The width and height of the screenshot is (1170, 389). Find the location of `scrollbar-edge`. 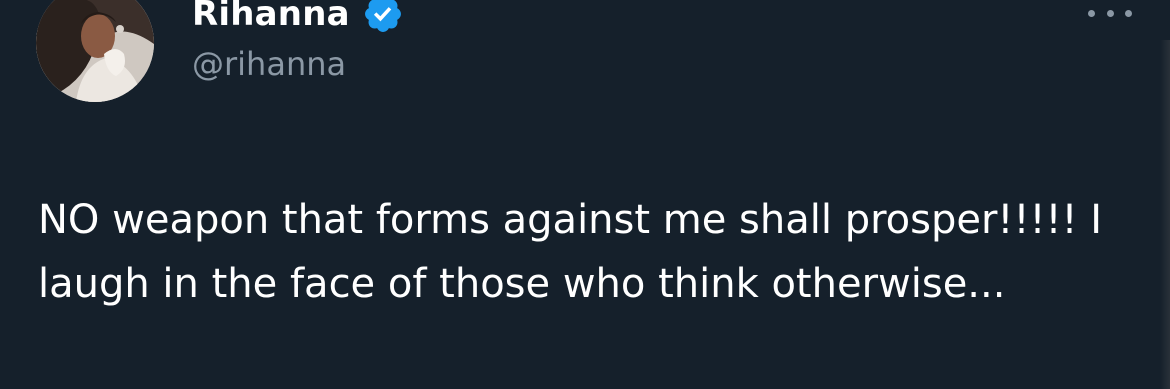

scrollbar-edge is located at coordinates (1165, 214).